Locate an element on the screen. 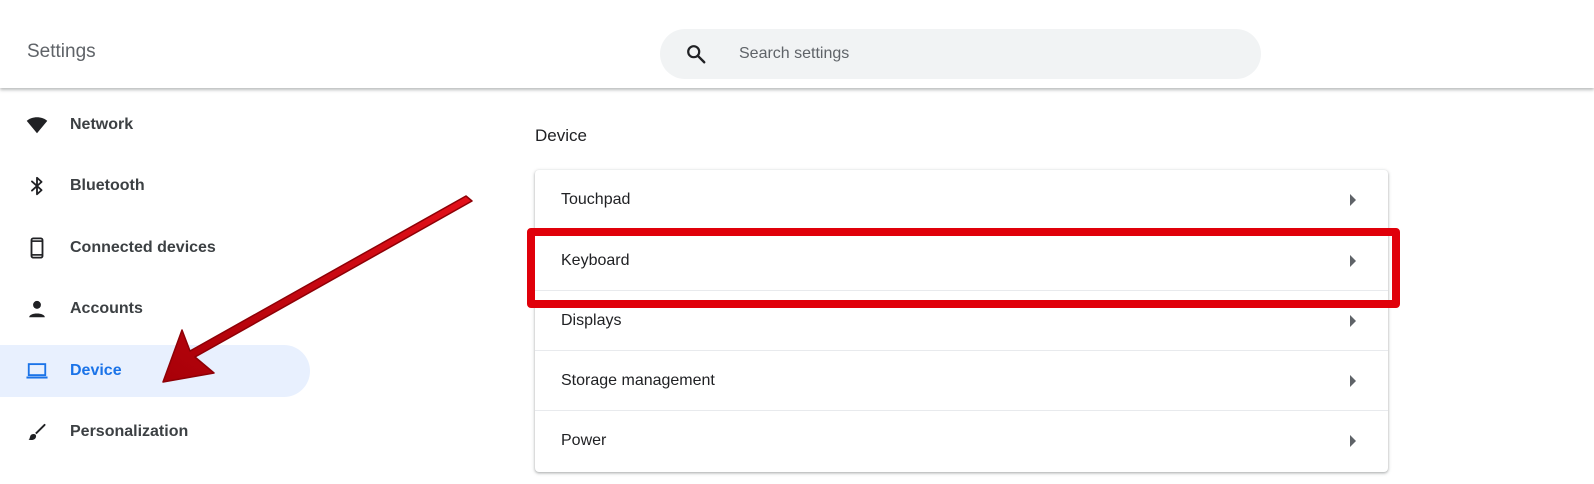  laptop-icon is located at coordinates (37, 371).